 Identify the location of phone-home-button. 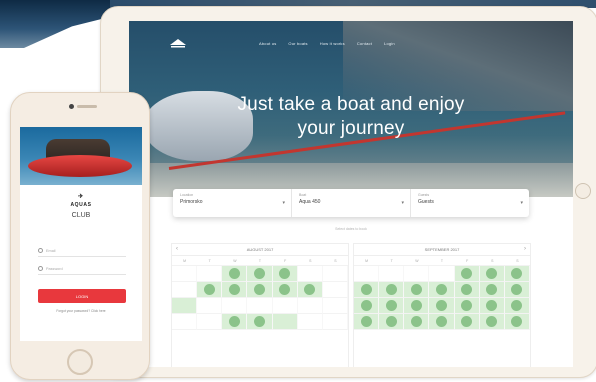
(80, 362).